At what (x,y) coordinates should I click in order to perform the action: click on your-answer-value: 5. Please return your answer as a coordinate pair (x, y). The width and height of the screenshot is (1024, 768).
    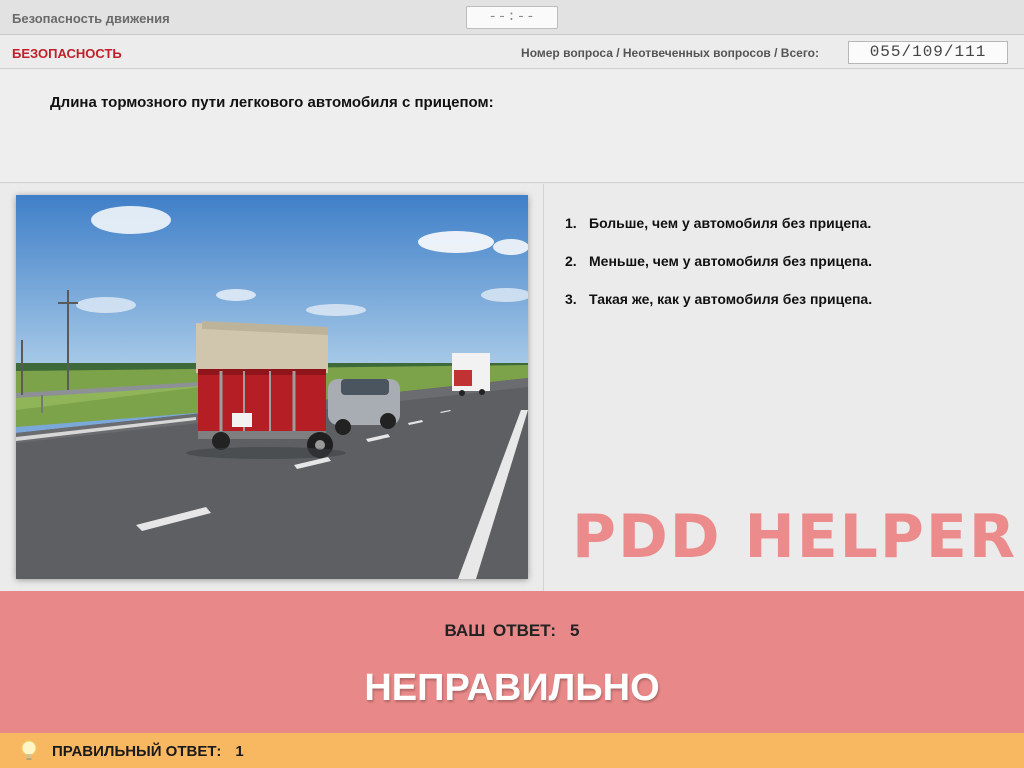
    Looking at the image, I should click on (575, 630).